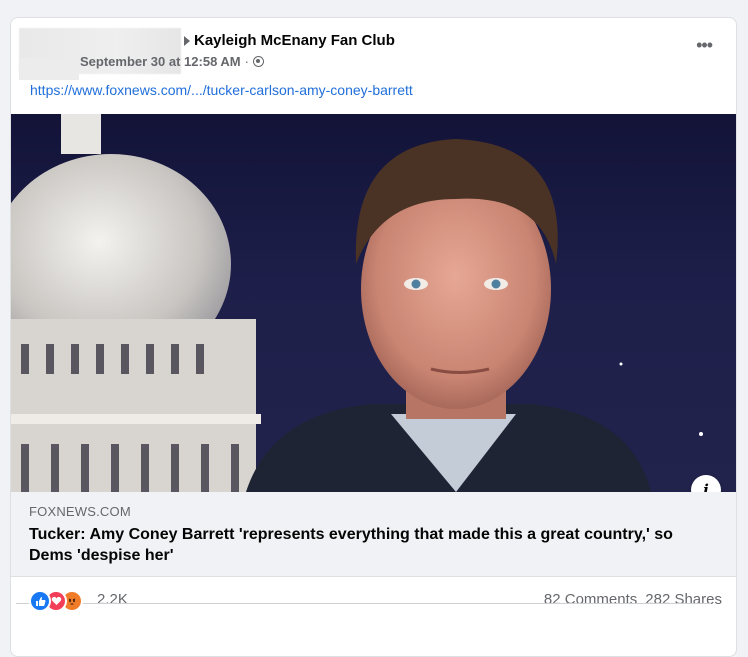 Image resolution: width=748 pixels, height=657 pixels. What do you see at coordinates (112, 599) in the screenshot?
I see `reaction-count: 2.2K` at bounding box center [112, 599].